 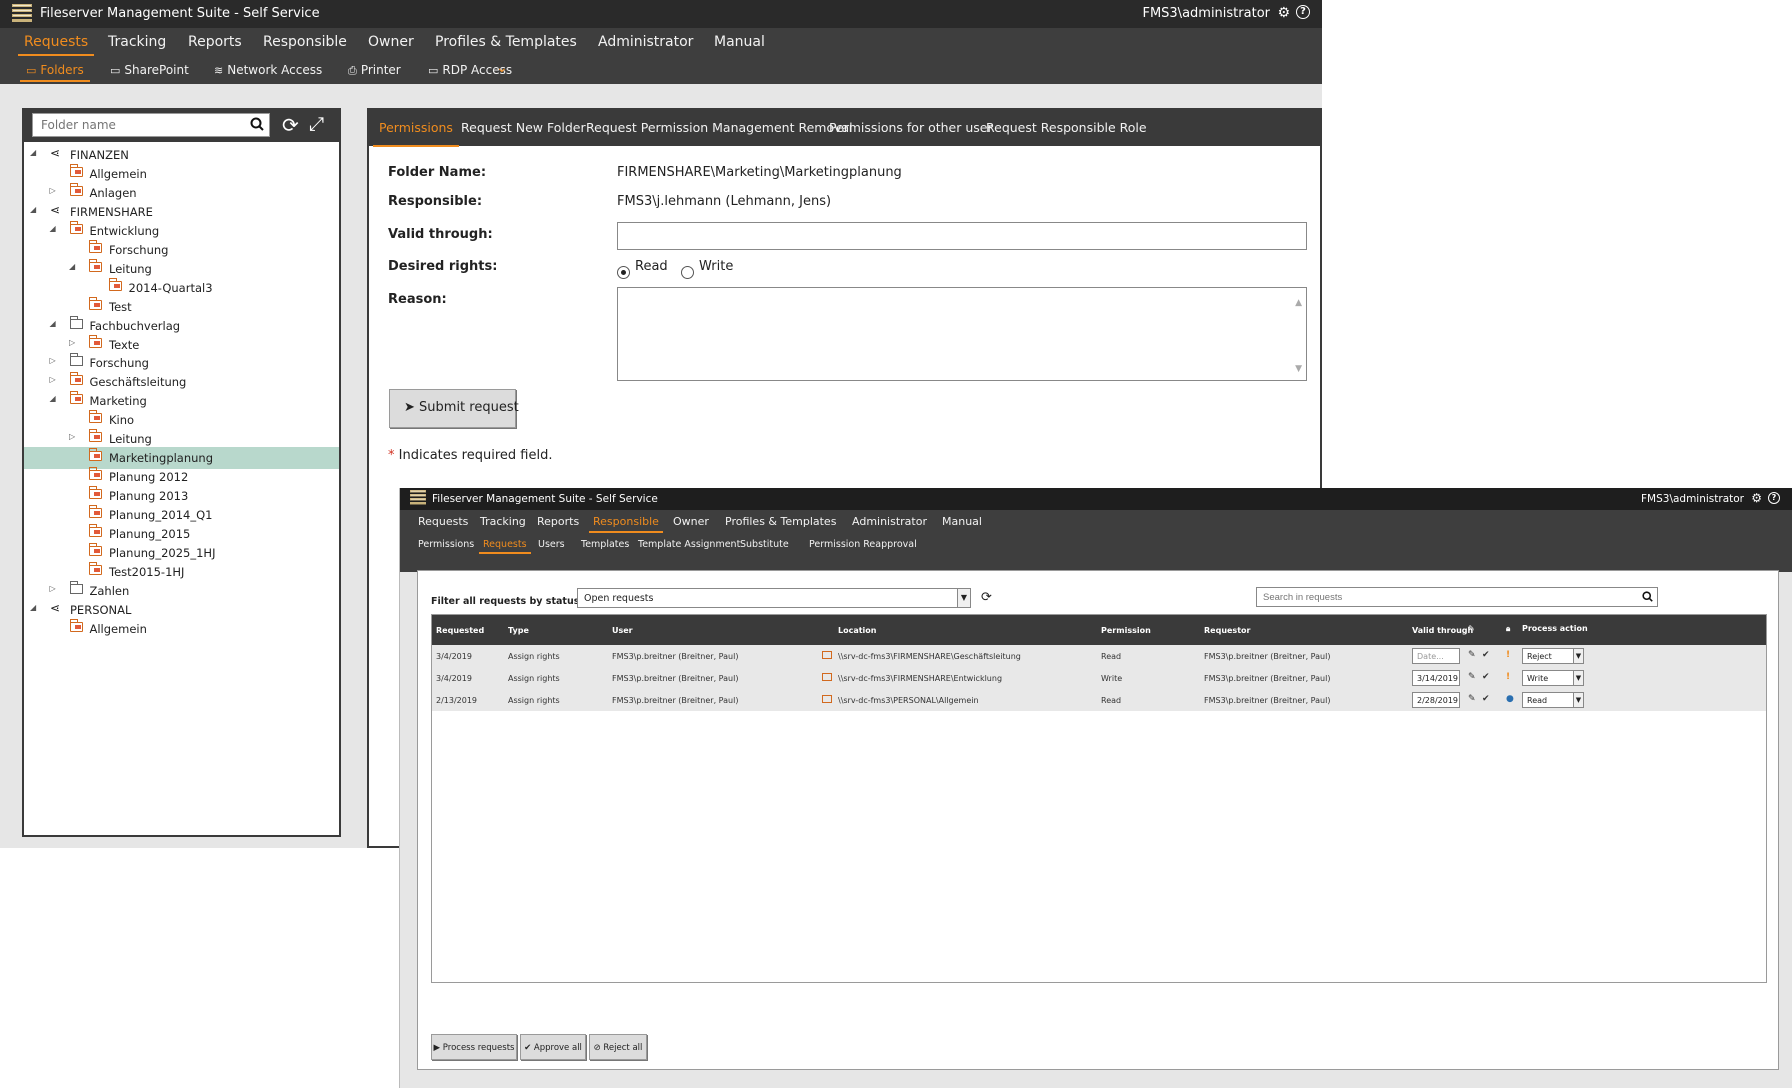 I want to click on scroll-up-icon: ▲, so click(x=1298, y=303).